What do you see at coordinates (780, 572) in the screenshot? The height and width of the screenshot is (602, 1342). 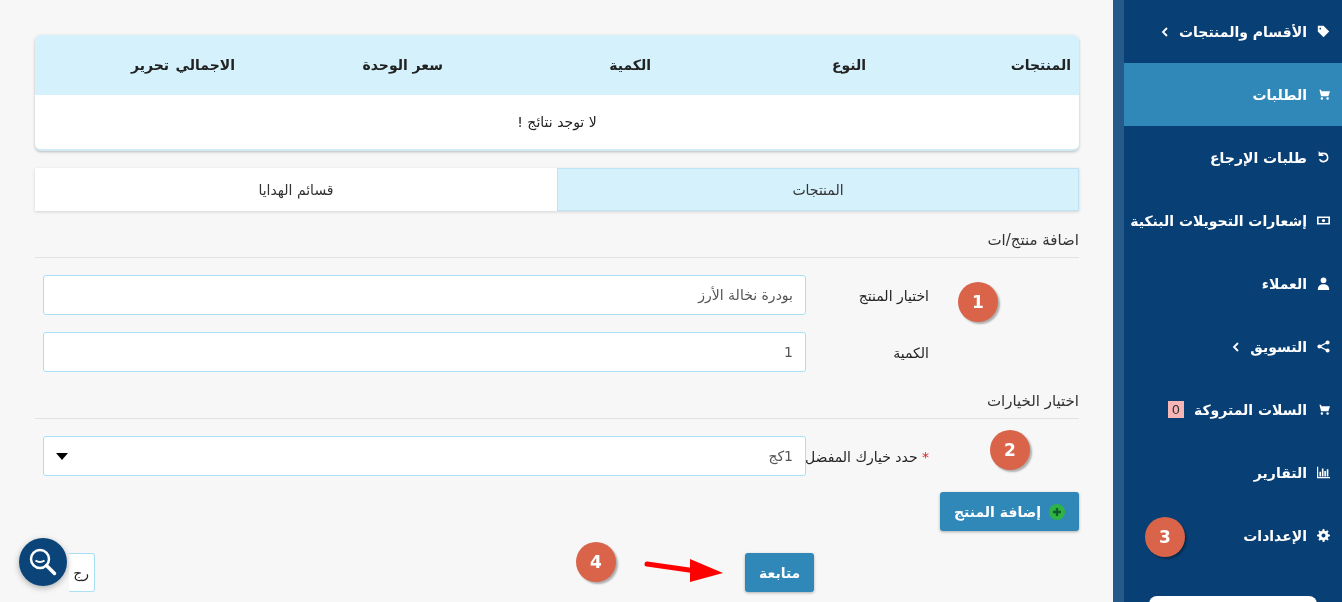 I see `continue-button: متابعة` at bounding box center [780, 572].